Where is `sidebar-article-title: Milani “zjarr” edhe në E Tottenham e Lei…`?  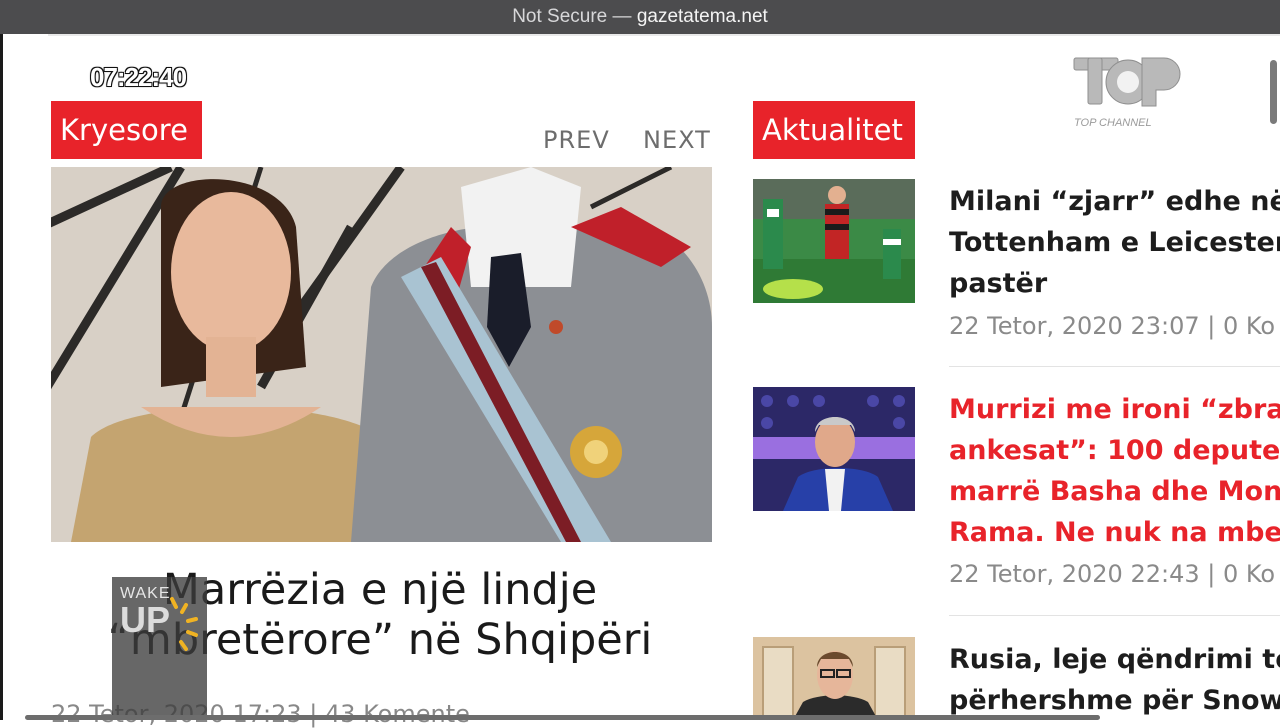
sidebar-article-title: Milani “zjarr” edhe në E Tottenham e Lei… is located at coordinates (1114, 242).